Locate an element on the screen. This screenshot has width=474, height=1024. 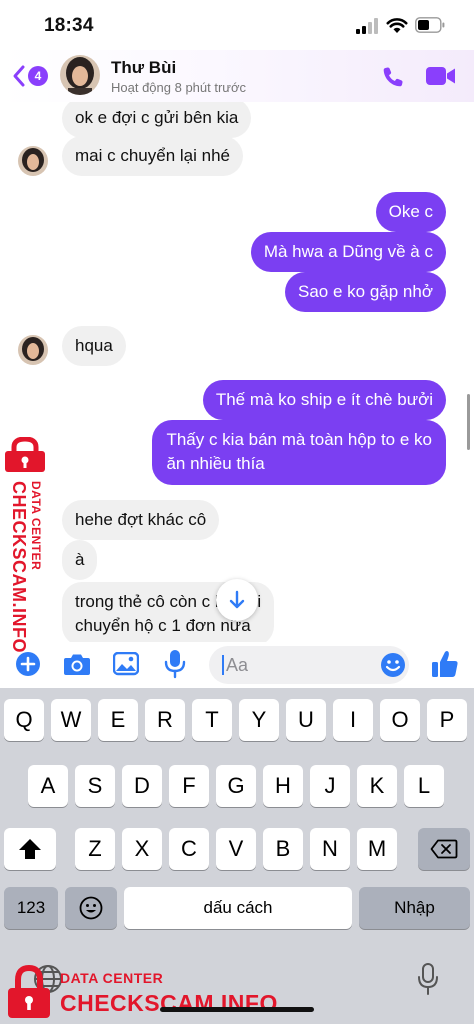
microphone-icon is located at coordinates (175, 664).